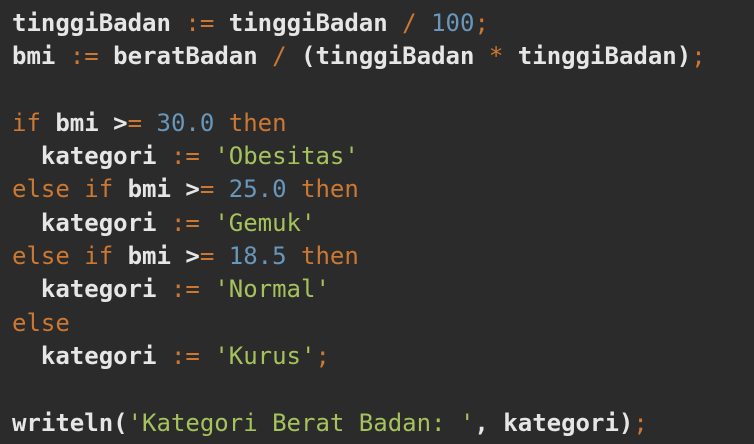 The image size is (754, 444). I want to click on number-literal: 25.0, so click(257, 189).